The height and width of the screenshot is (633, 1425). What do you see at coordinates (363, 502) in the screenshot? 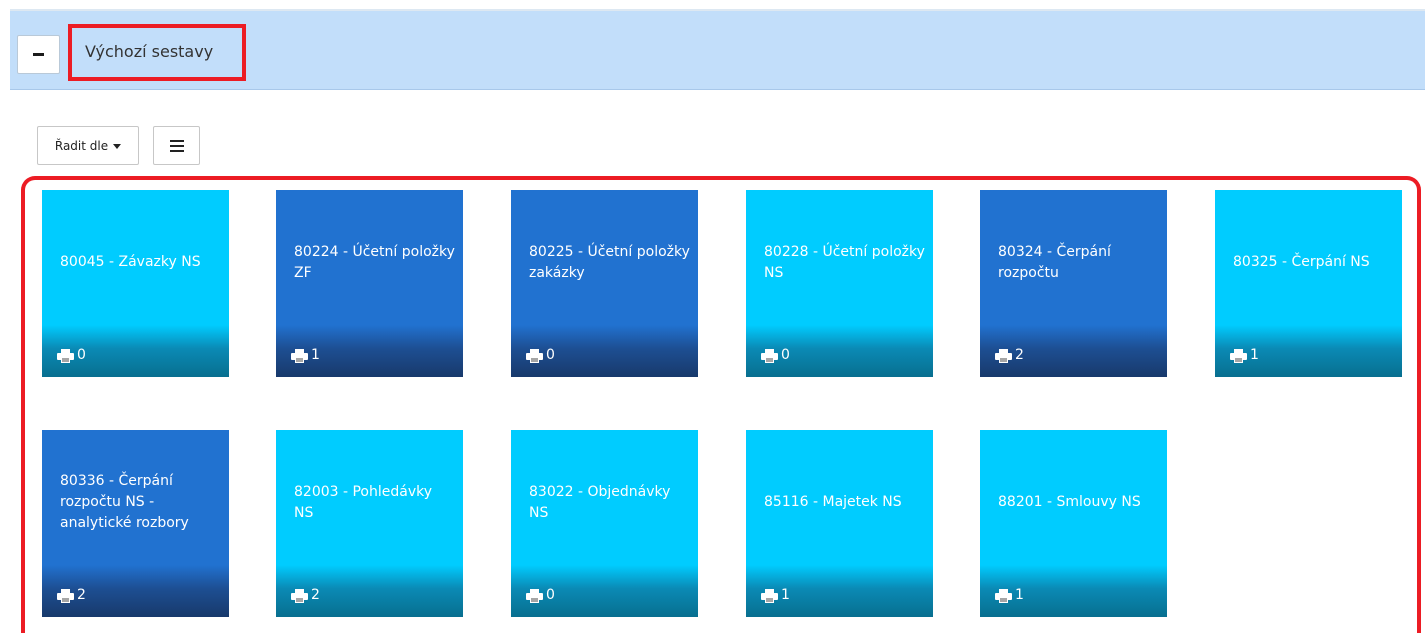
I see `report-tile-label: 82003 - Pohledávky NS` at bounding box center [363, 502].